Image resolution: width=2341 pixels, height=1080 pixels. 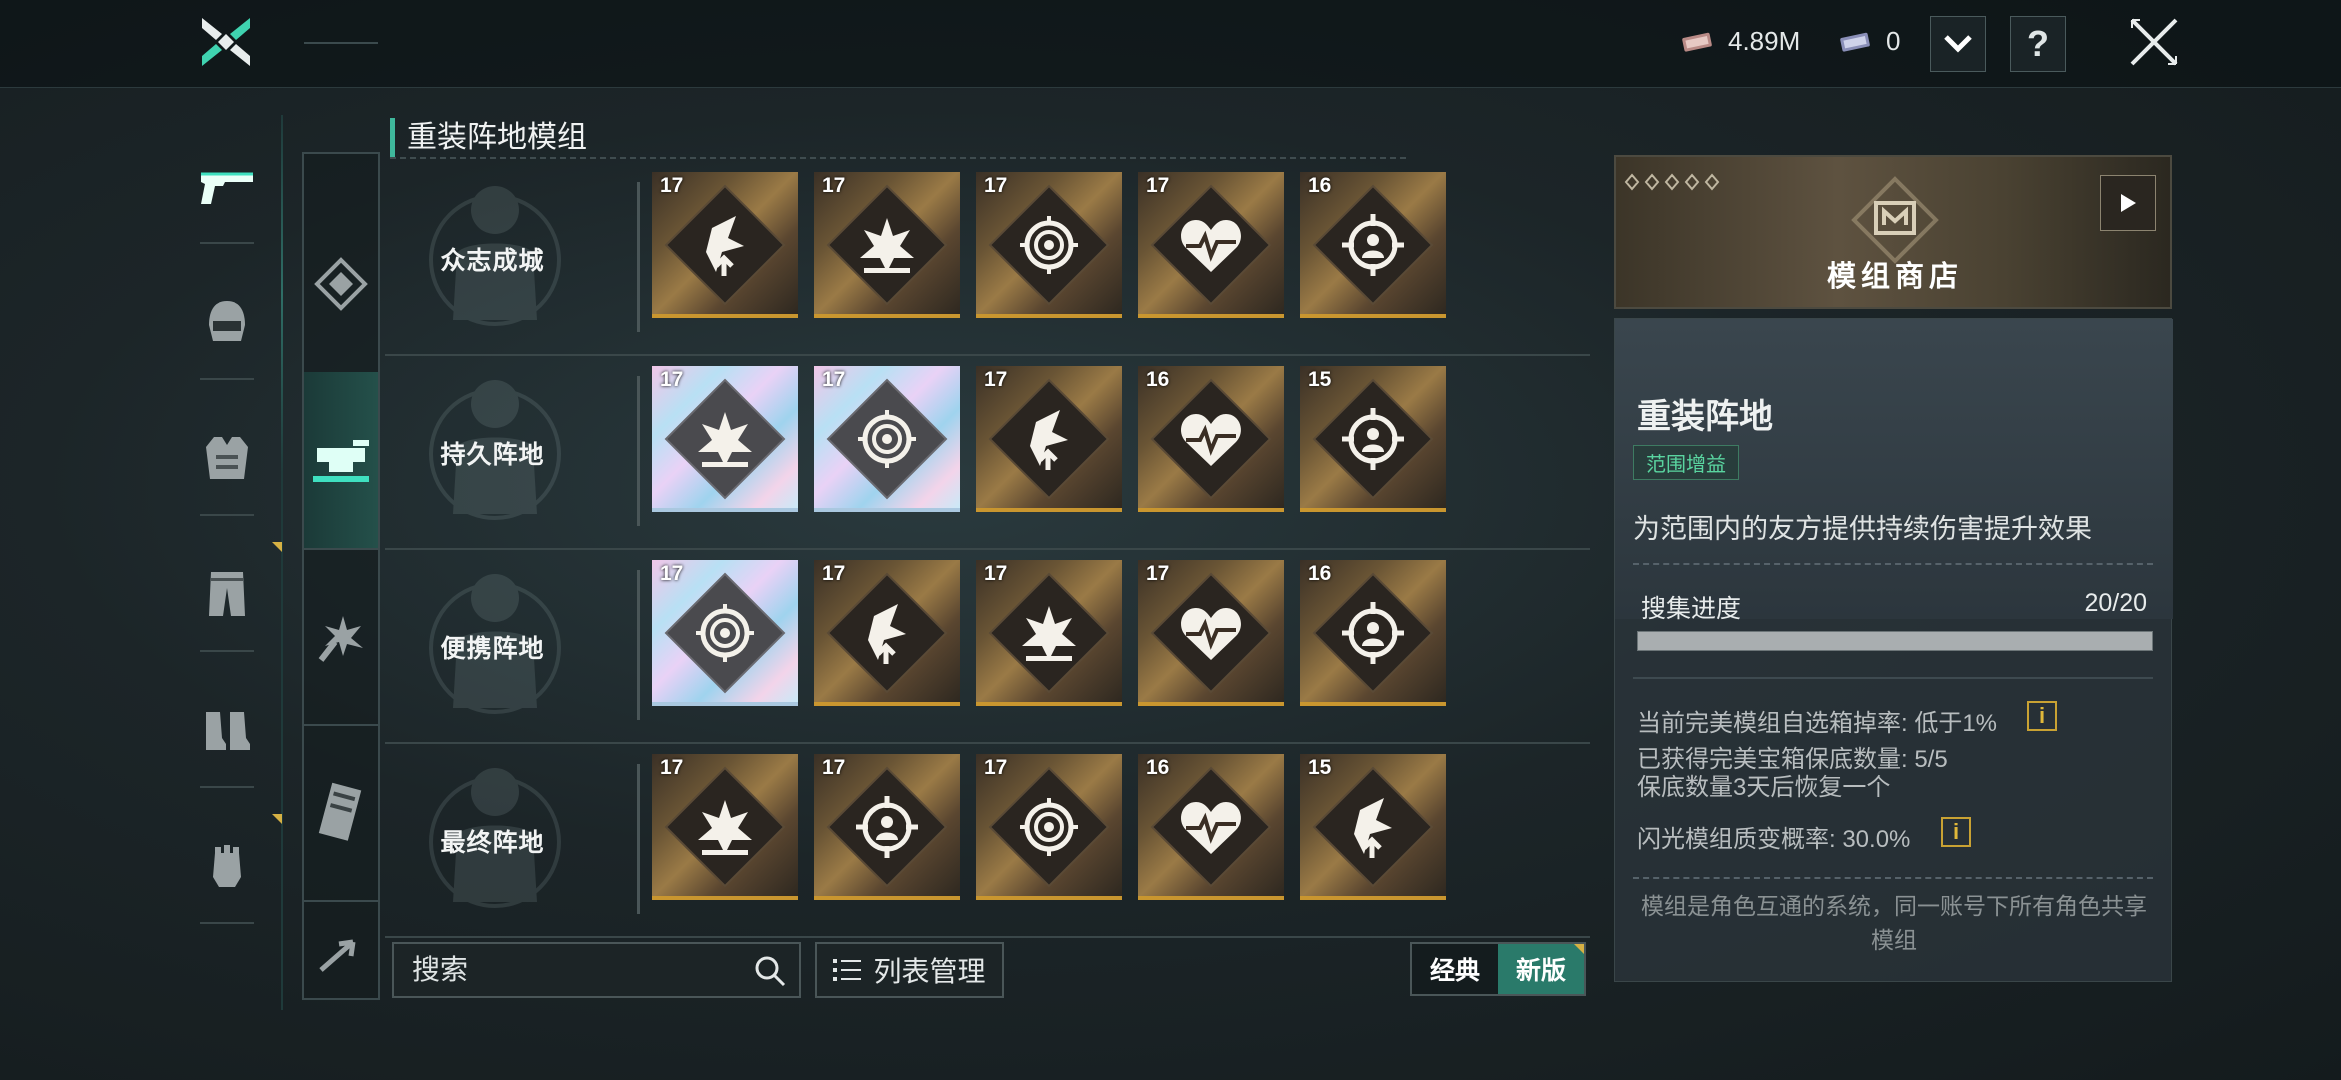 What do you see at coordinates (1686, 462) in the screenshot?
I see `detail-tag: 范围增益` at bounding box center [1686, 462].